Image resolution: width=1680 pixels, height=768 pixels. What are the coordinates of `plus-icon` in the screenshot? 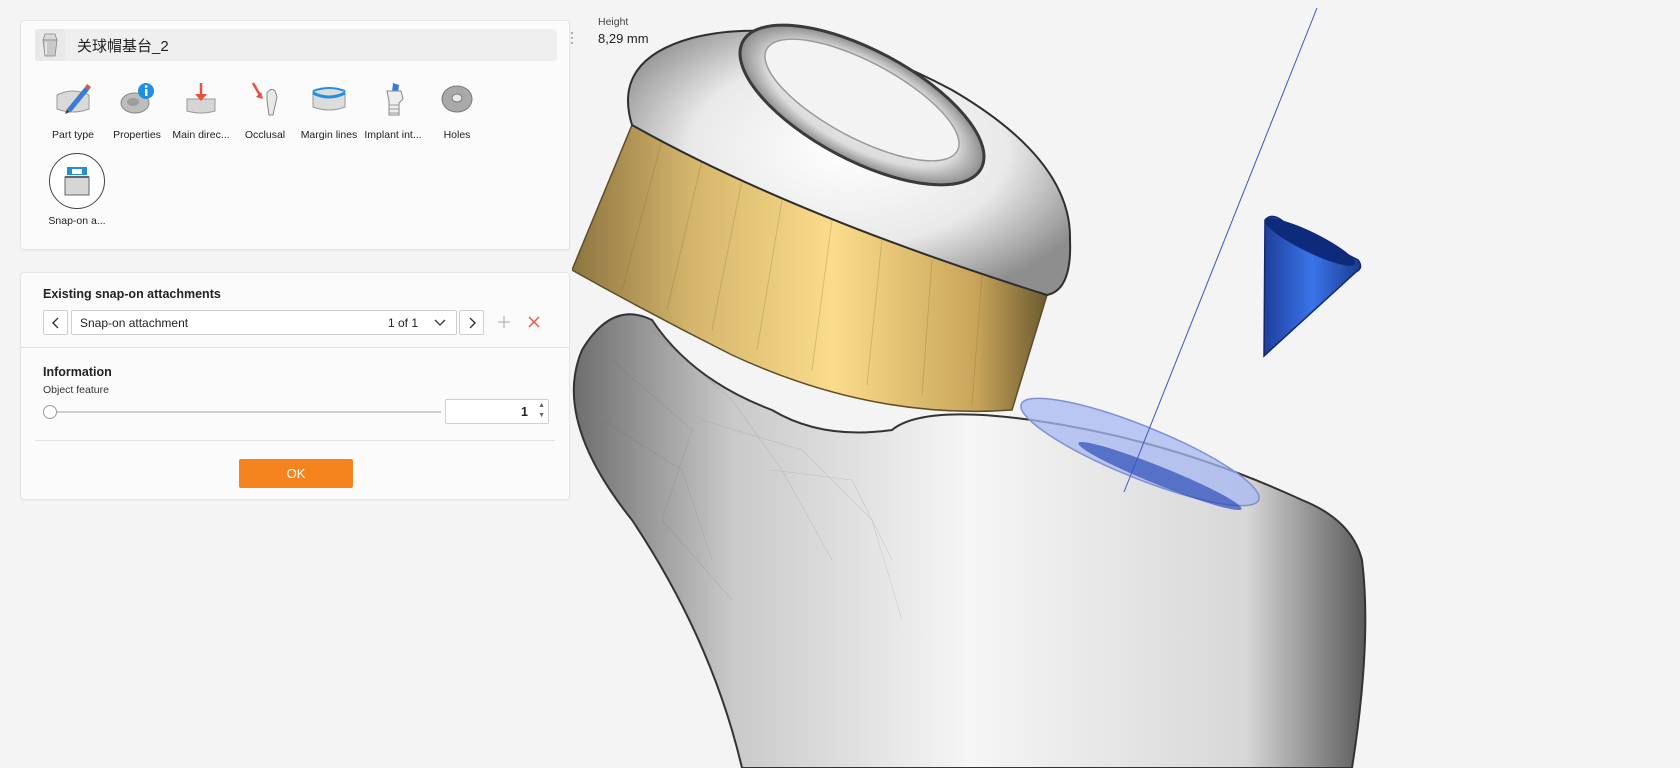 It's located at (504, 322).